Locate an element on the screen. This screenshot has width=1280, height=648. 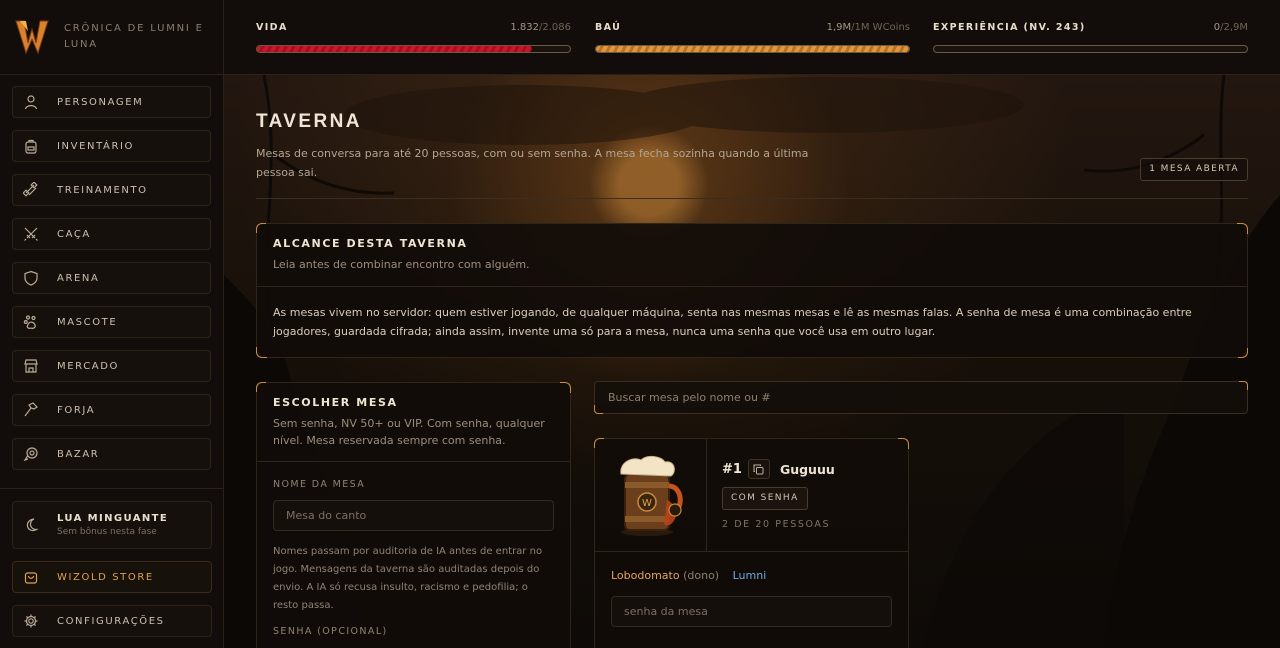
sidebar-item-inventario: INVENTÁRIO is located at coordinates (111, 146).